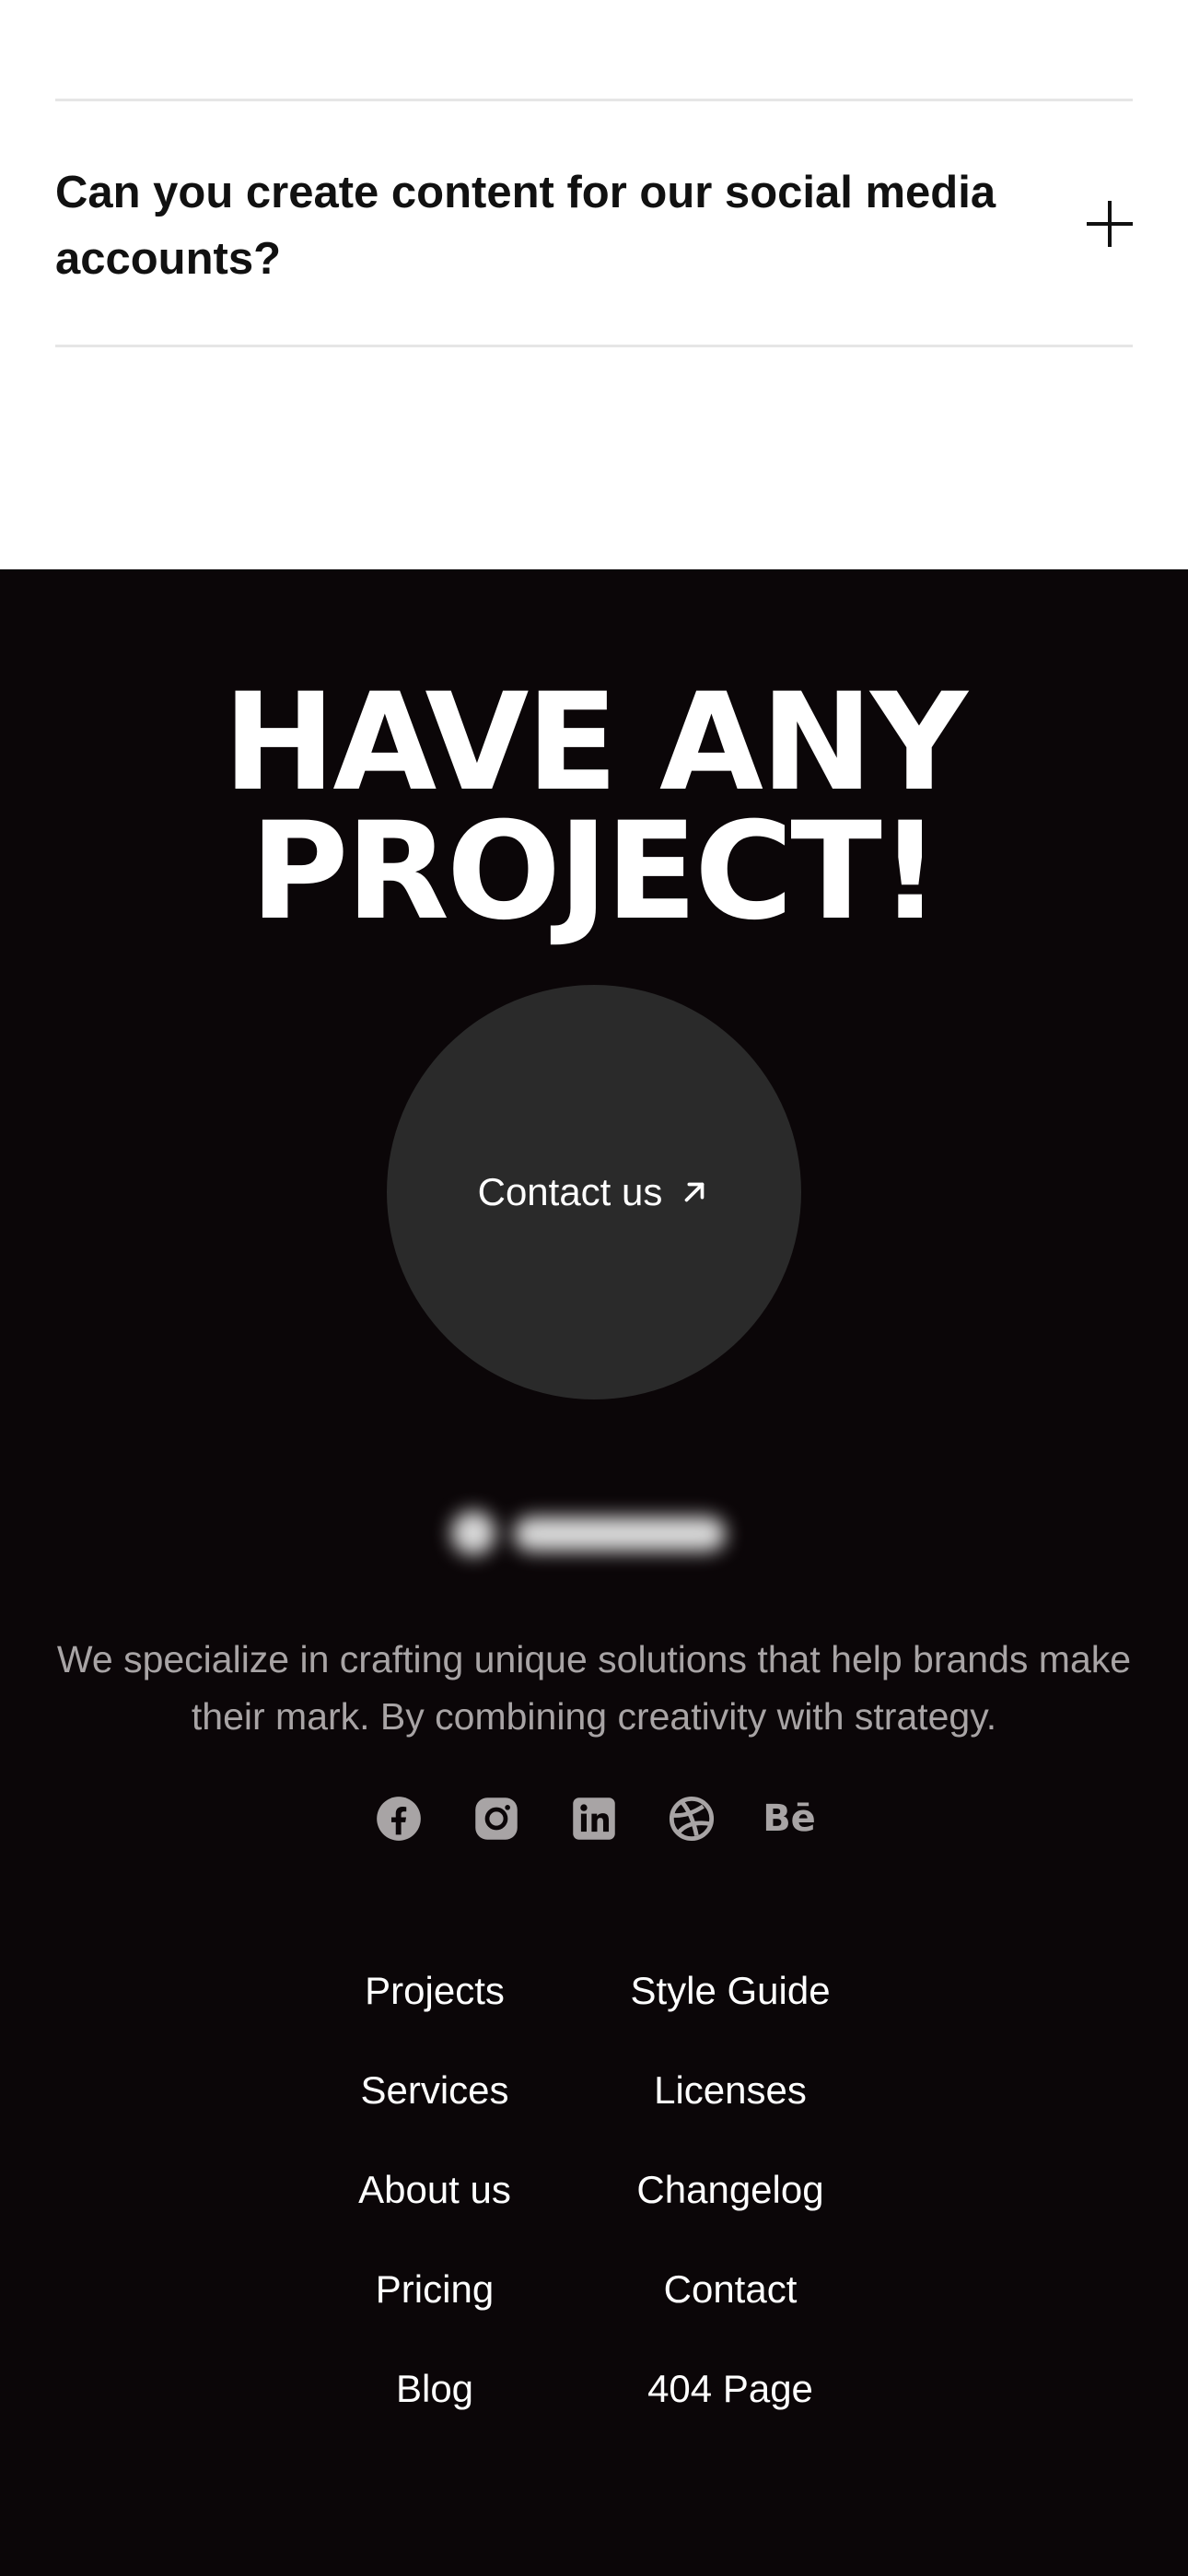 This screenshot has height=2576, width=1188. What do you see at coordinates (434, 2008) in the screenshot?
I see `footer-link-projects: Projects` at bounding box center [434, 2008].